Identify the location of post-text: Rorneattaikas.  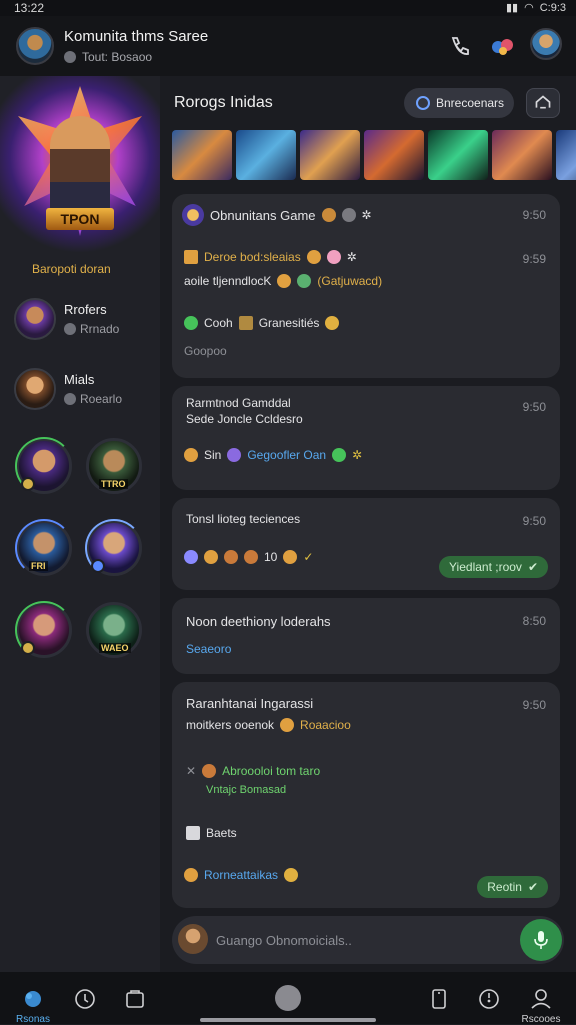
(241, 875).